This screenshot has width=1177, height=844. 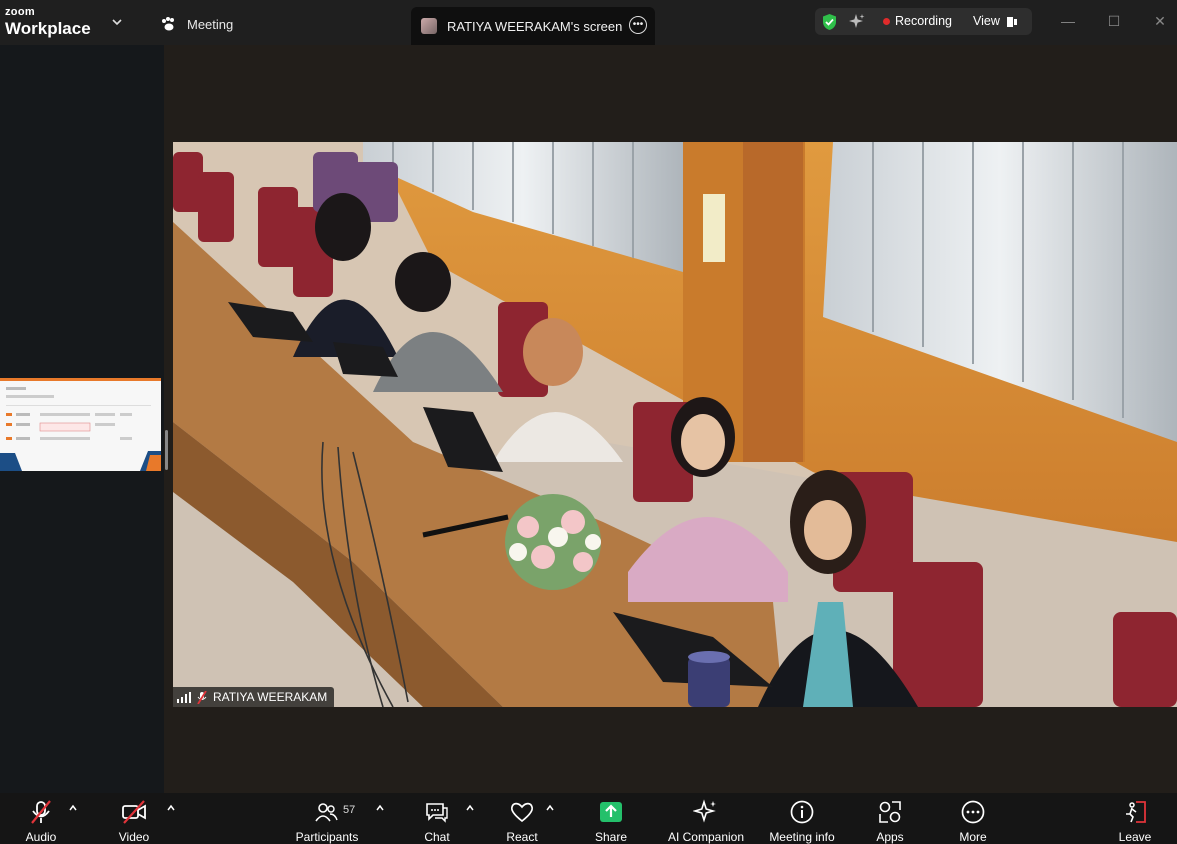 What do you see at coordinates (802, 812) in the screenshot?
I see `info-icon` at bounding box center [802, 812].